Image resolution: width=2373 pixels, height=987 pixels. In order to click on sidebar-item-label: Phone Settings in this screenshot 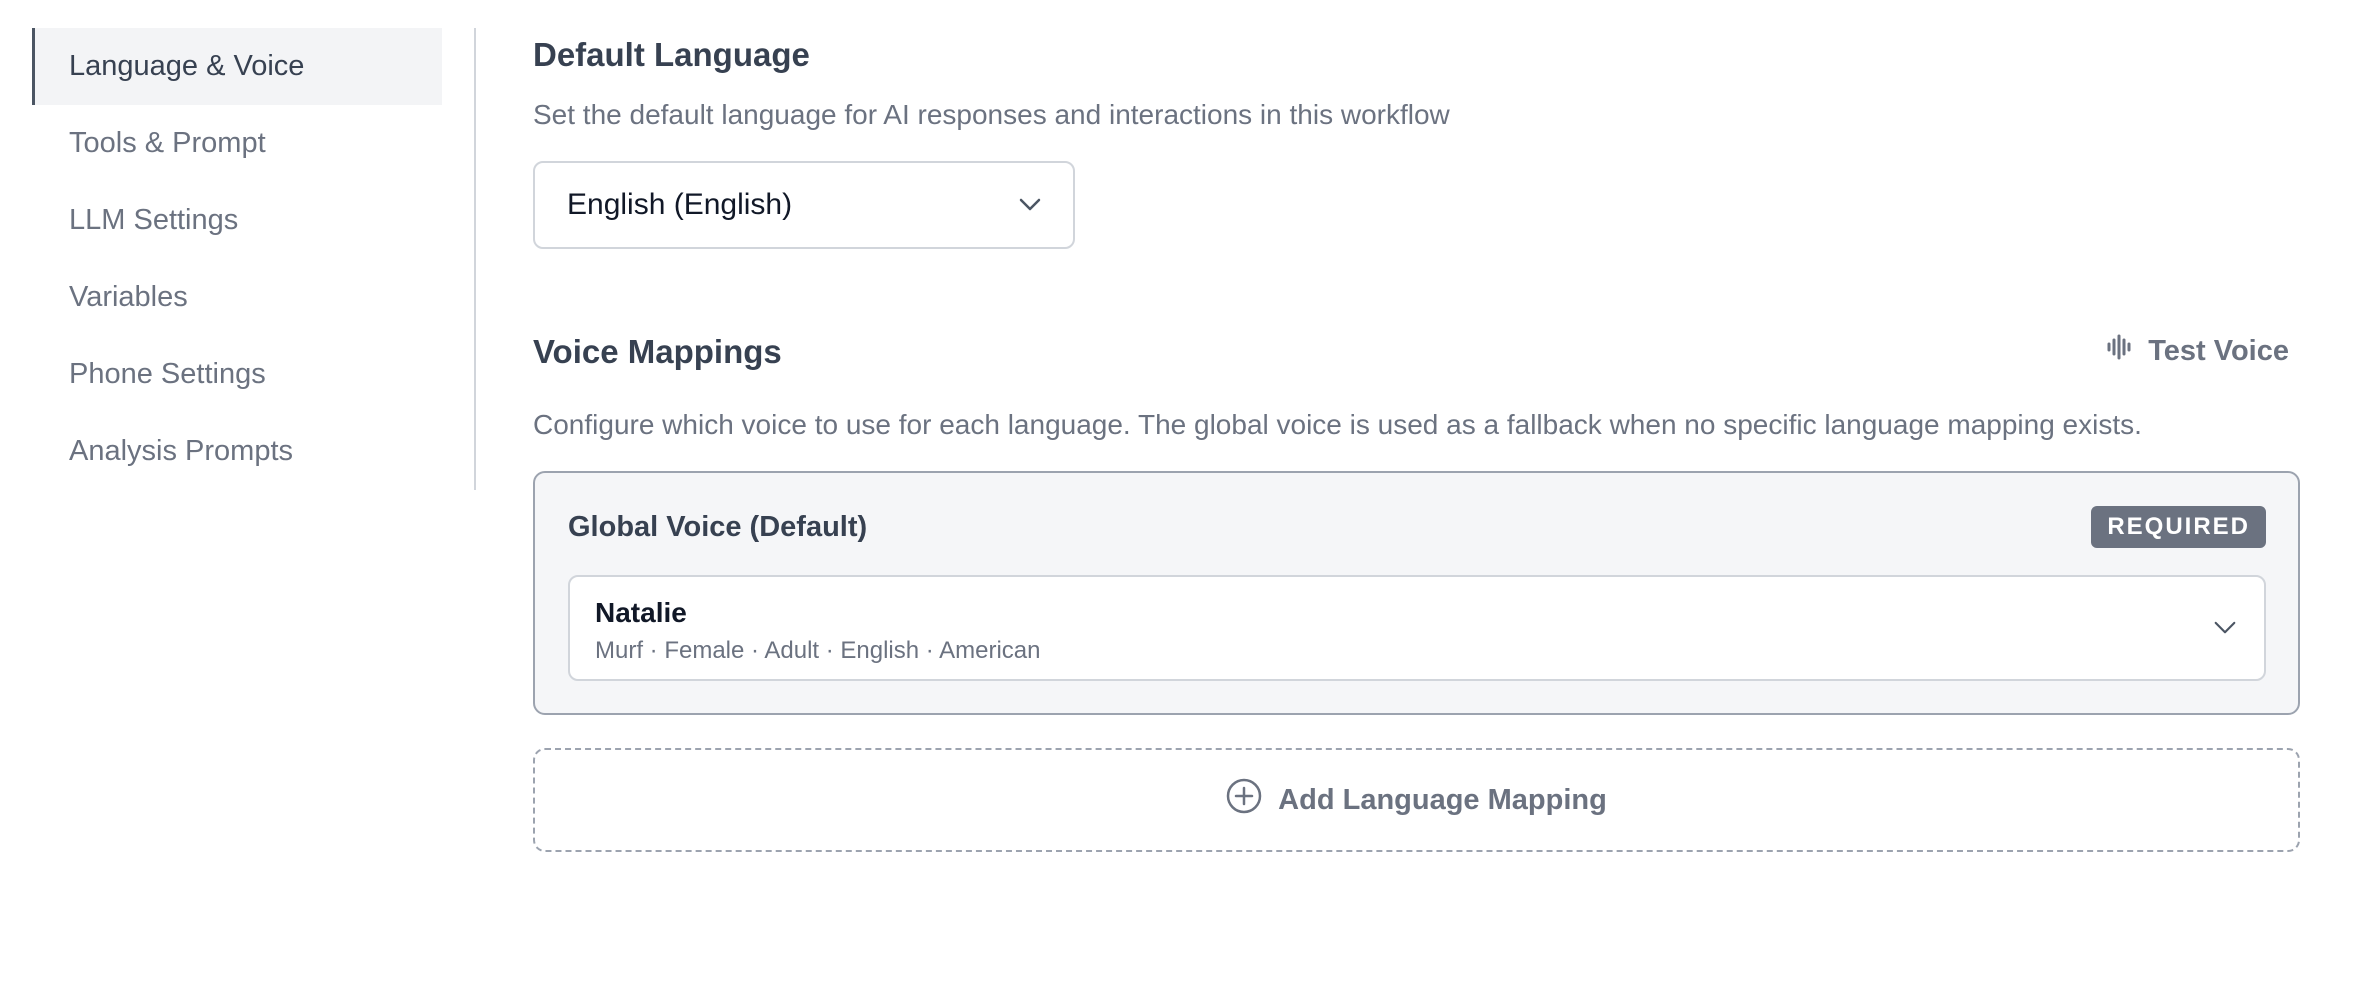, I will do `click(167, 374)`.